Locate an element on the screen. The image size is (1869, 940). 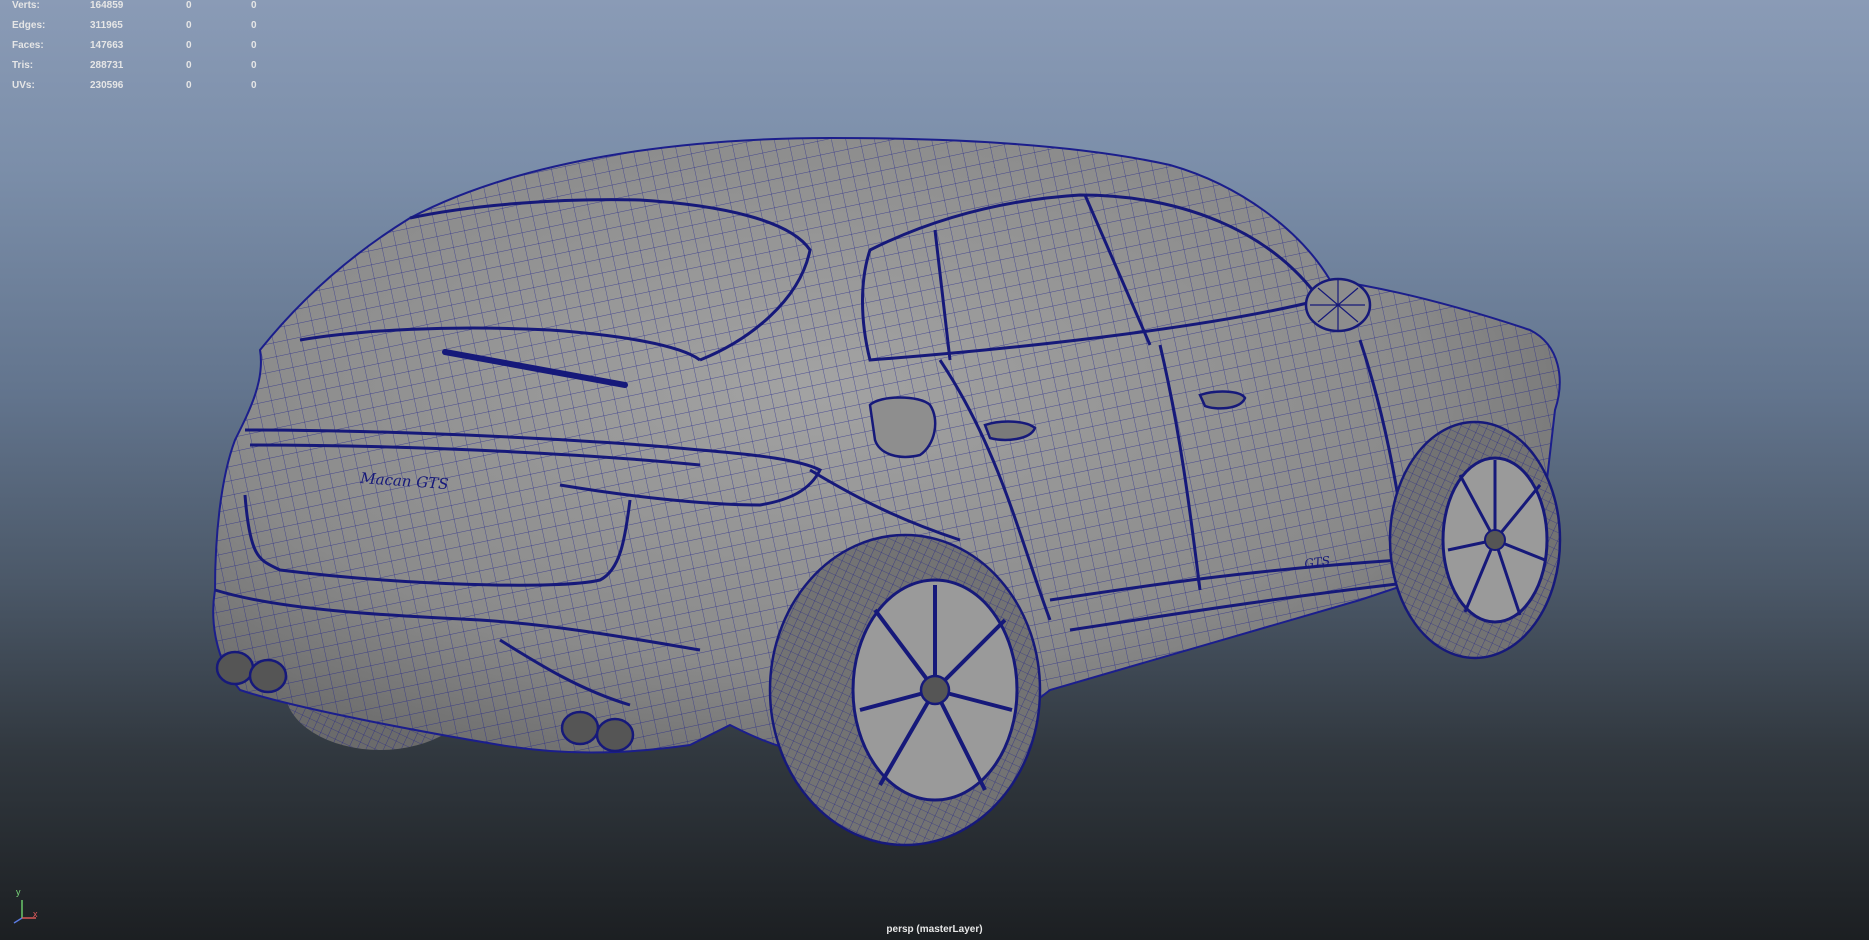
front-door-handle is located at coordinates (1222, 400).